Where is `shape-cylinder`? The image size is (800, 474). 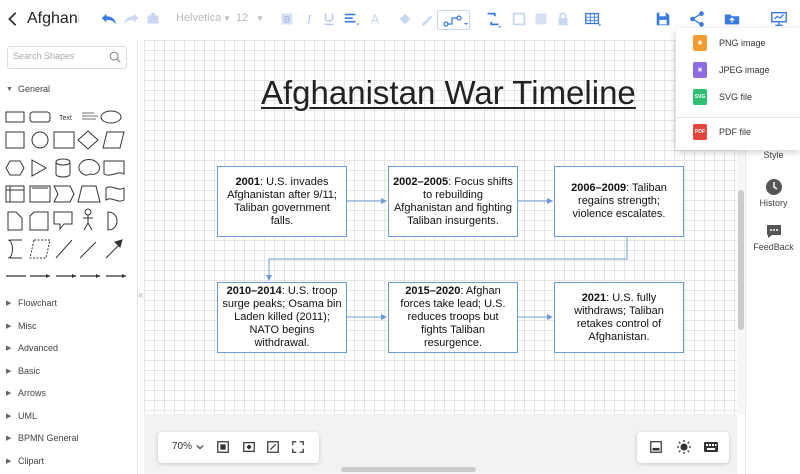
shape-cylinder is located at coordinates (63, 168).